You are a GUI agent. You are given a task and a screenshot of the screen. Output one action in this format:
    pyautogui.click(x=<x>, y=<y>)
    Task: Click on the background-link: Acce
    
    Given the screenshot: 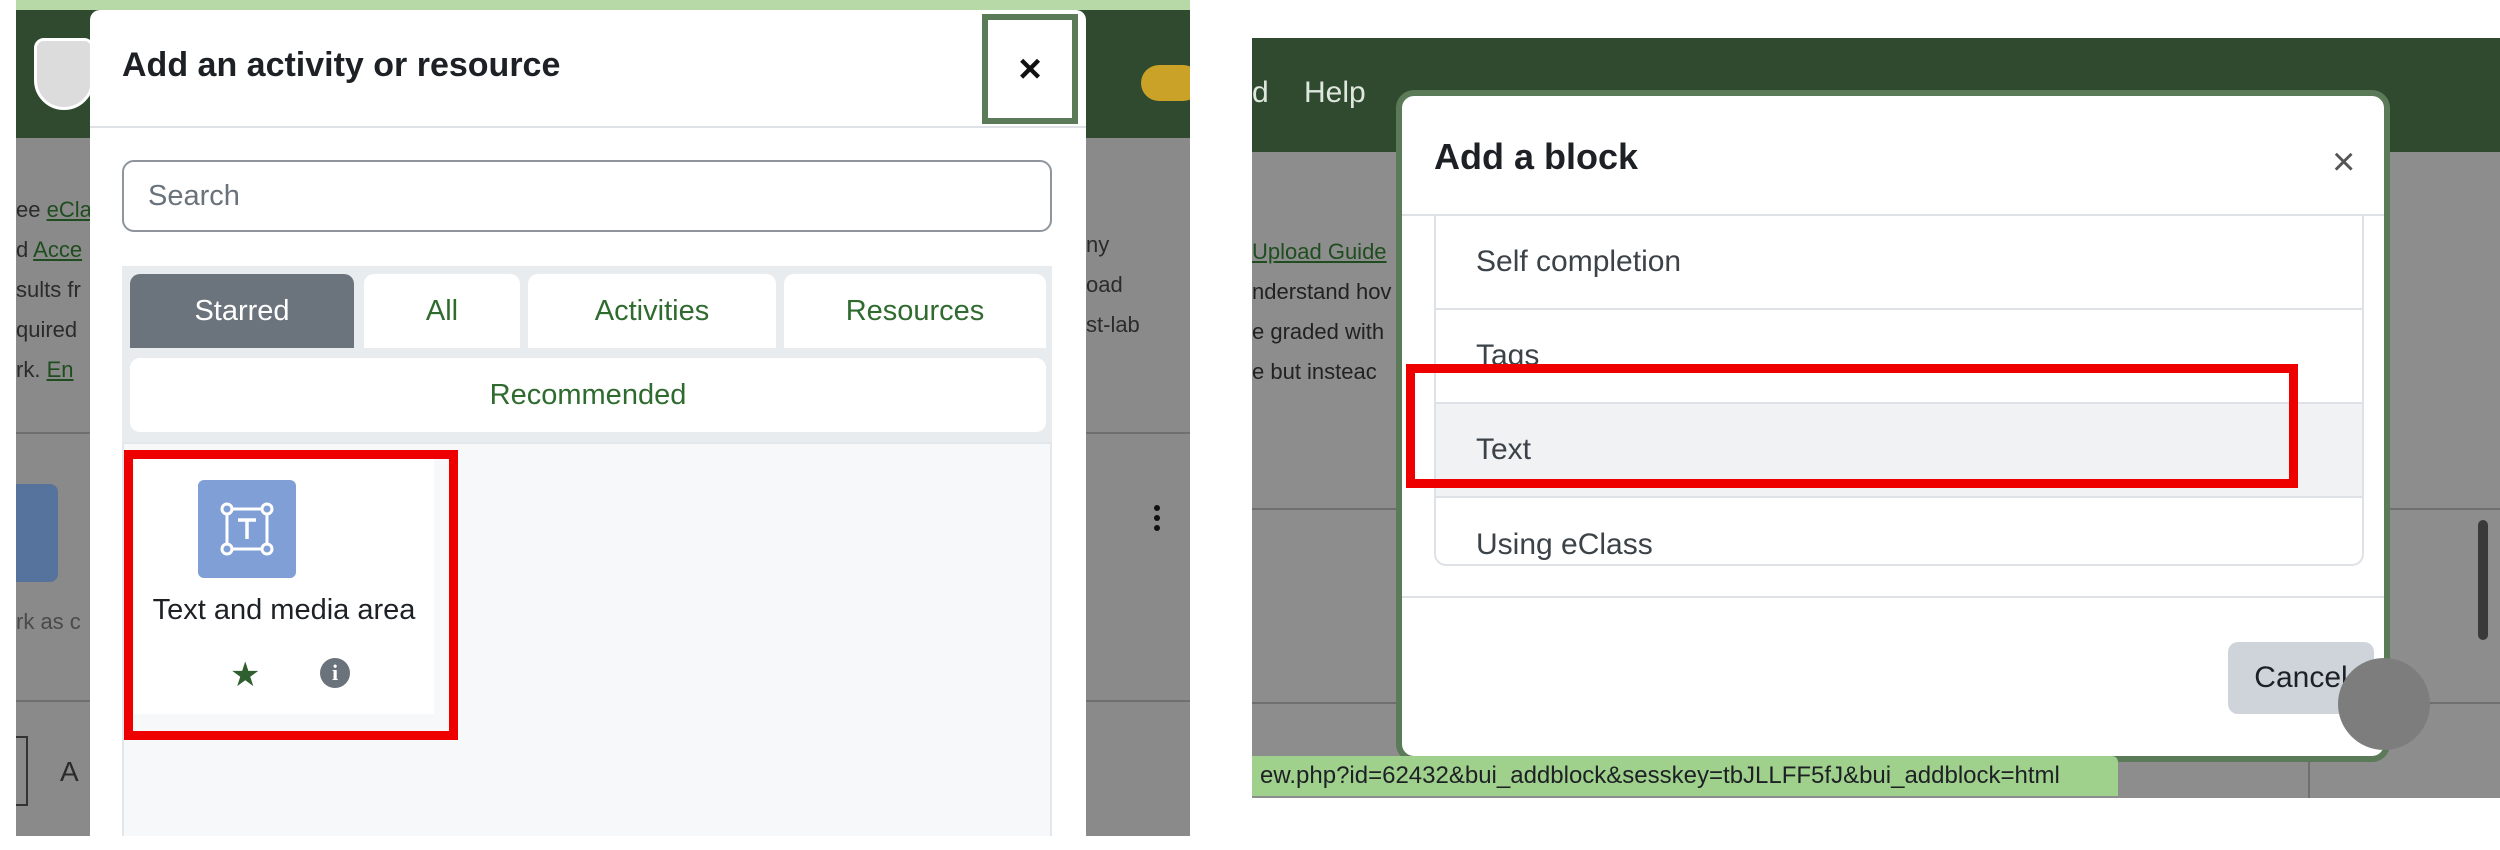 What is the action you would take?
    pyautogui.click(x=57, y=249)
    